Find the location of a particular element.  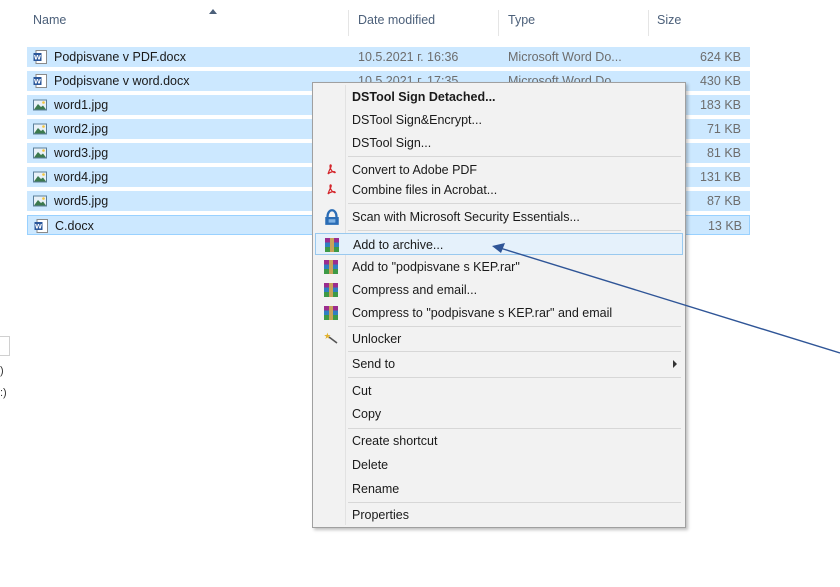

annotation-arrow-head-icon is located at coordinates (498, 248).